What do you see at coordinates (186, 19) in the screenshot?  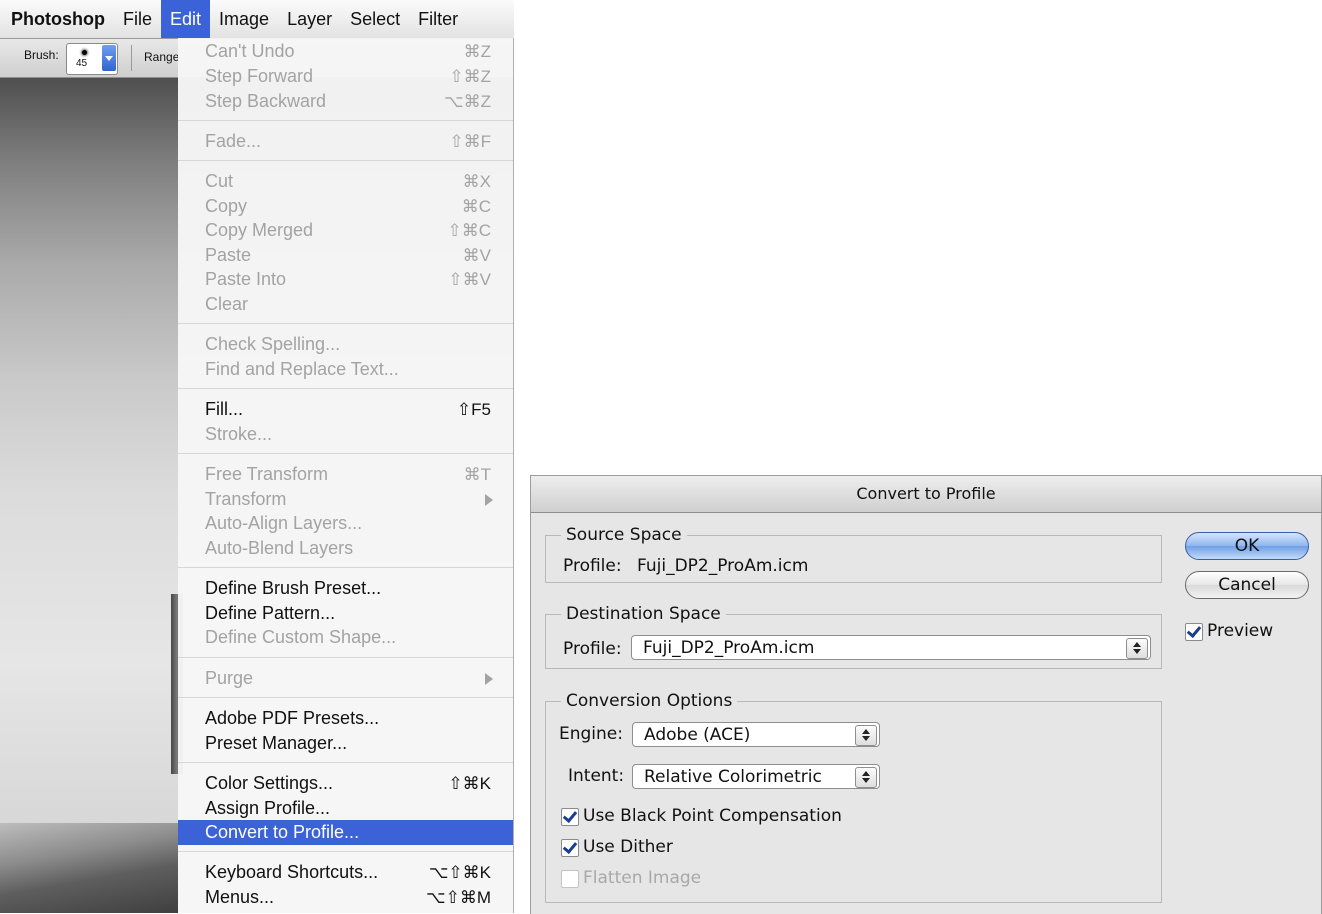 I see `menu-edit: Edit` at bounding box center [186, 19].